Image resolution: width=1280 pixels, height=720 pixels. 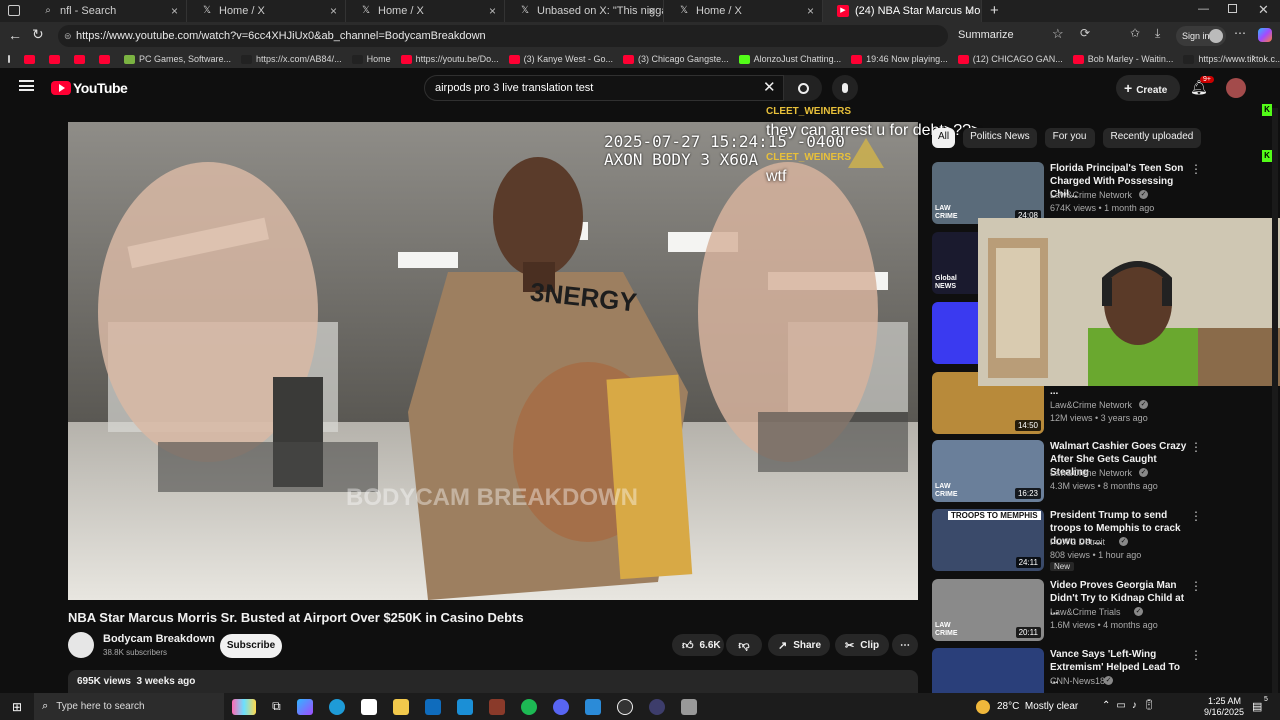 What do you see at coordinates (528, 706) in the screenshot?
I see `spotify-icon` at bounding box center [528, 706].